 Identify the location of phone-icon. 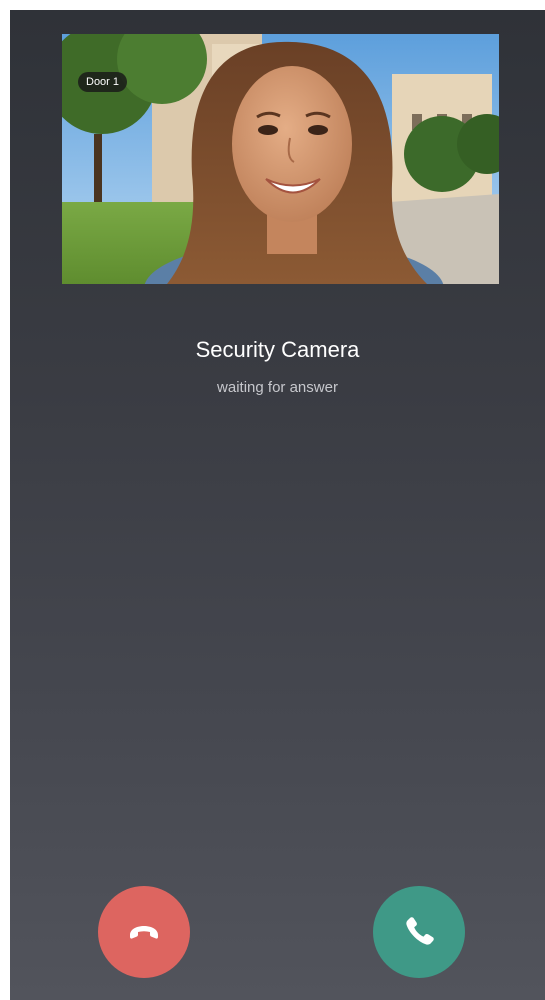
(420, 931).